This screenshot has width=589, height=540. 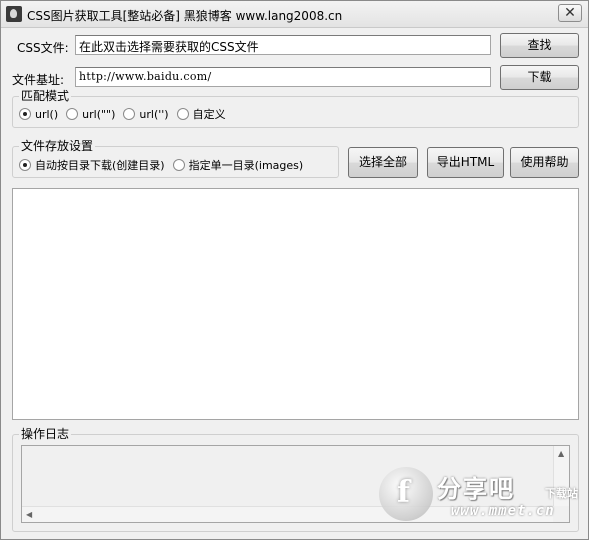 What do you see at coordinates (45, 434) in the screenshot?
I see `log-title: 操作日志` at bounding box center [45, 434].